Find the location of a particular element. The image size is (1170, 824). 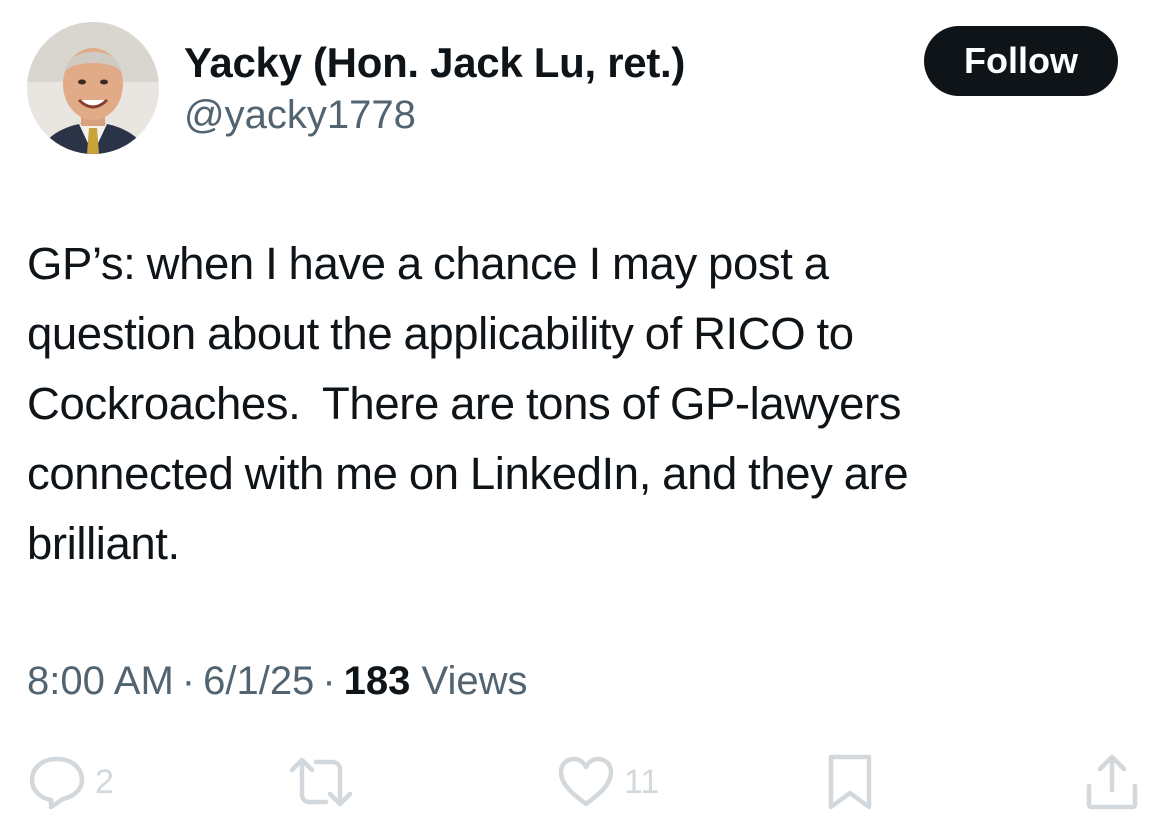

profile-photo-icon is located at coordinates (93, 88).